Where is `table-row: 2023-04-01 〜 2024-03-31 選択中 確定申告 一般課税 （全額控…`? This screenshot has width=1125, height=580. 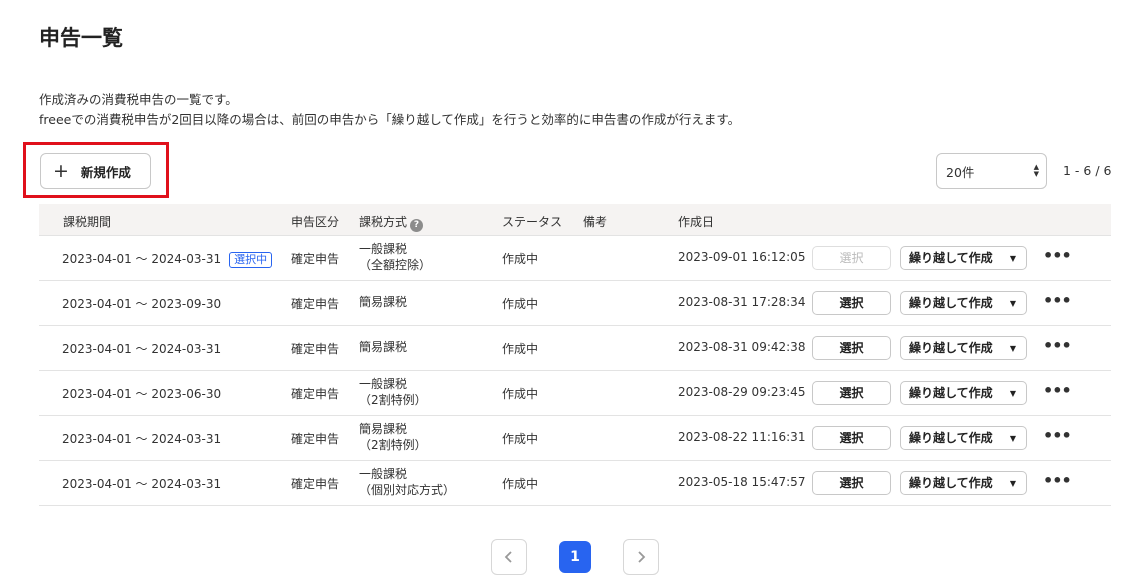 table-row: 2023-04-01 〜 2024-03-31 選択中 確定申告 一般課税 （全額控… is located at coordinates (575, 258).